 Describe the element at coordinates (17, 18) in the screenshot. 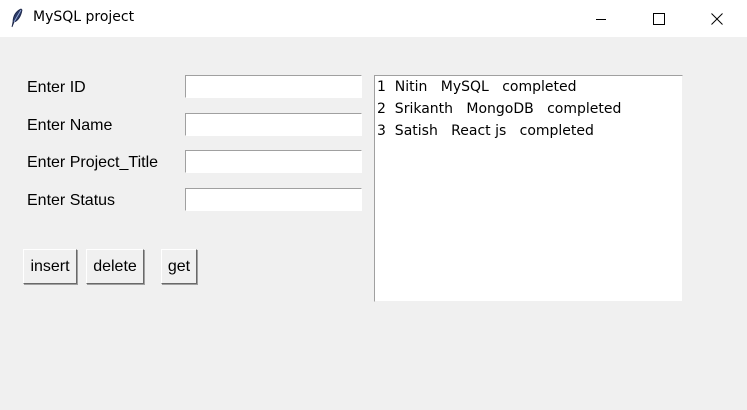

I see `feather-icon` at that location.